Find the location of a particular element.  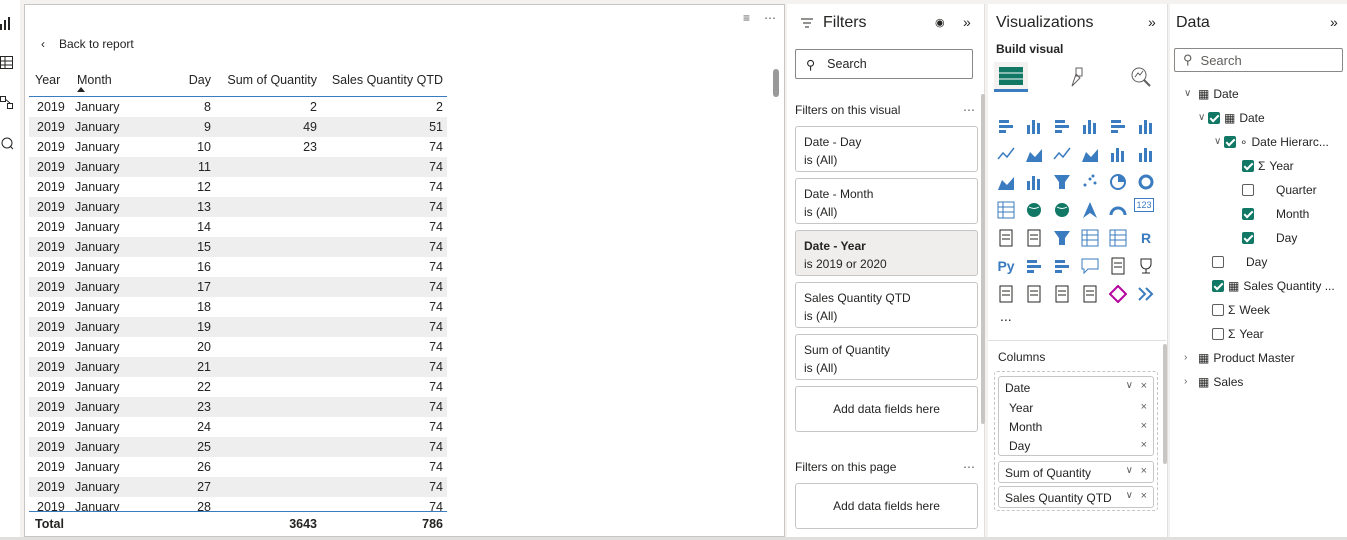

smart-narrative-icon is located at coordinates (1118, 266).